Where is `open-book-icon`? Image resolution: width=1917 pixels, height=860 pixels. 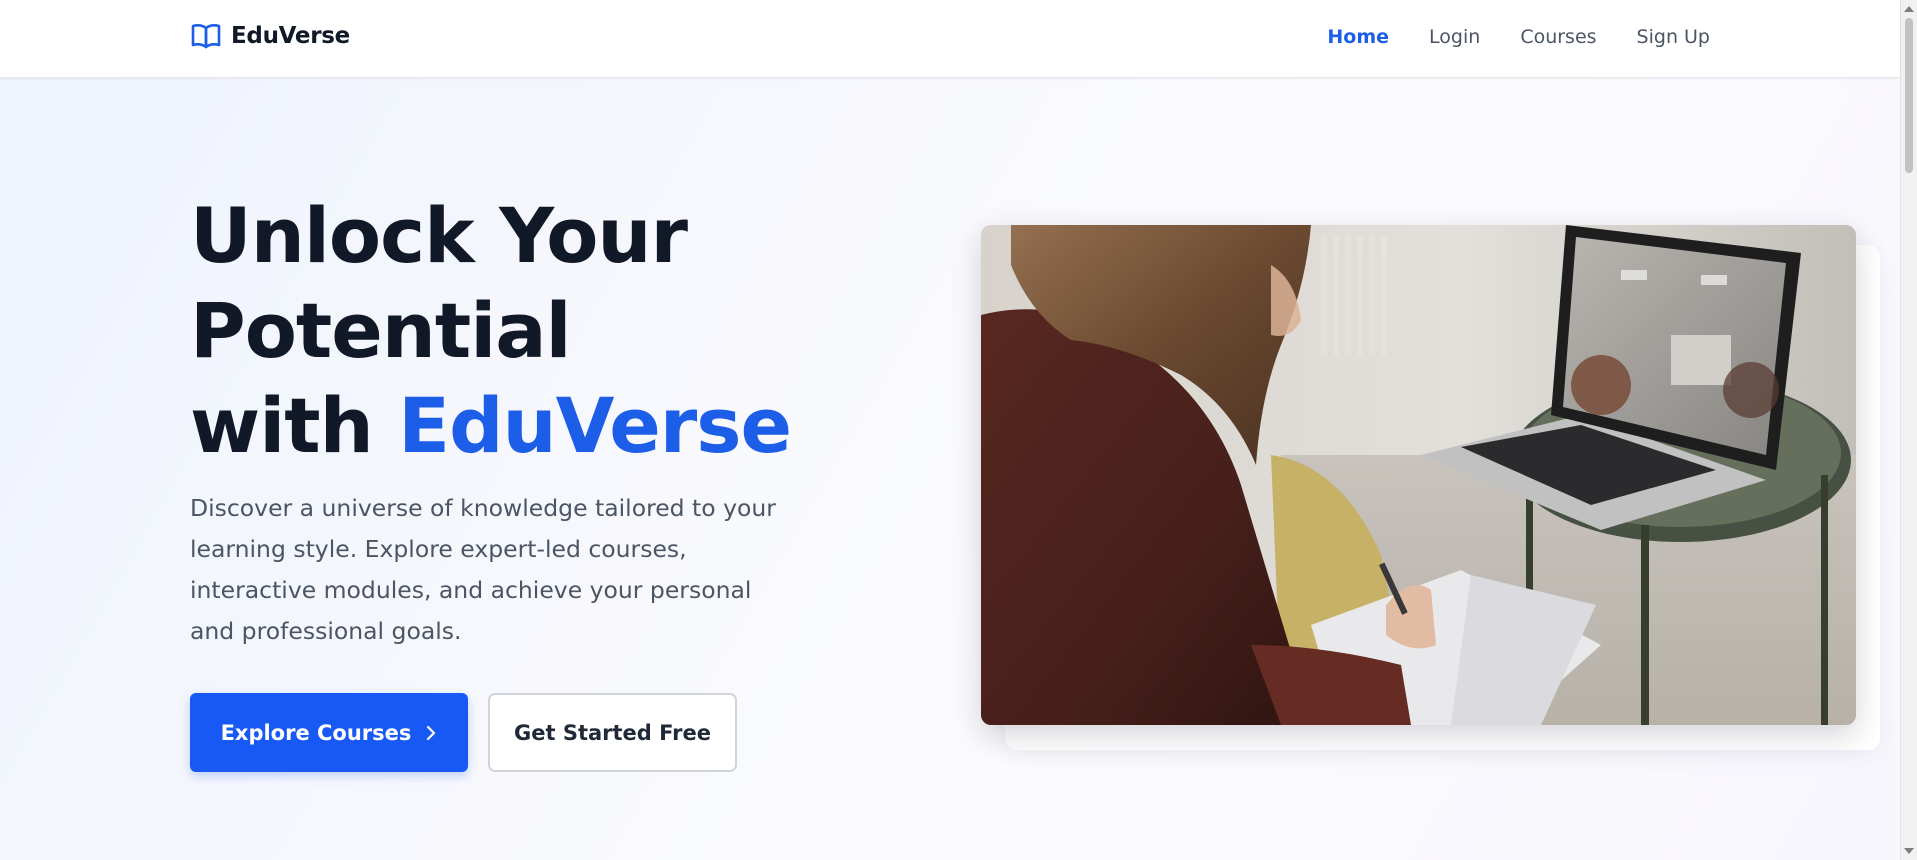 open-book-icon is located at coordinates (206, 36).